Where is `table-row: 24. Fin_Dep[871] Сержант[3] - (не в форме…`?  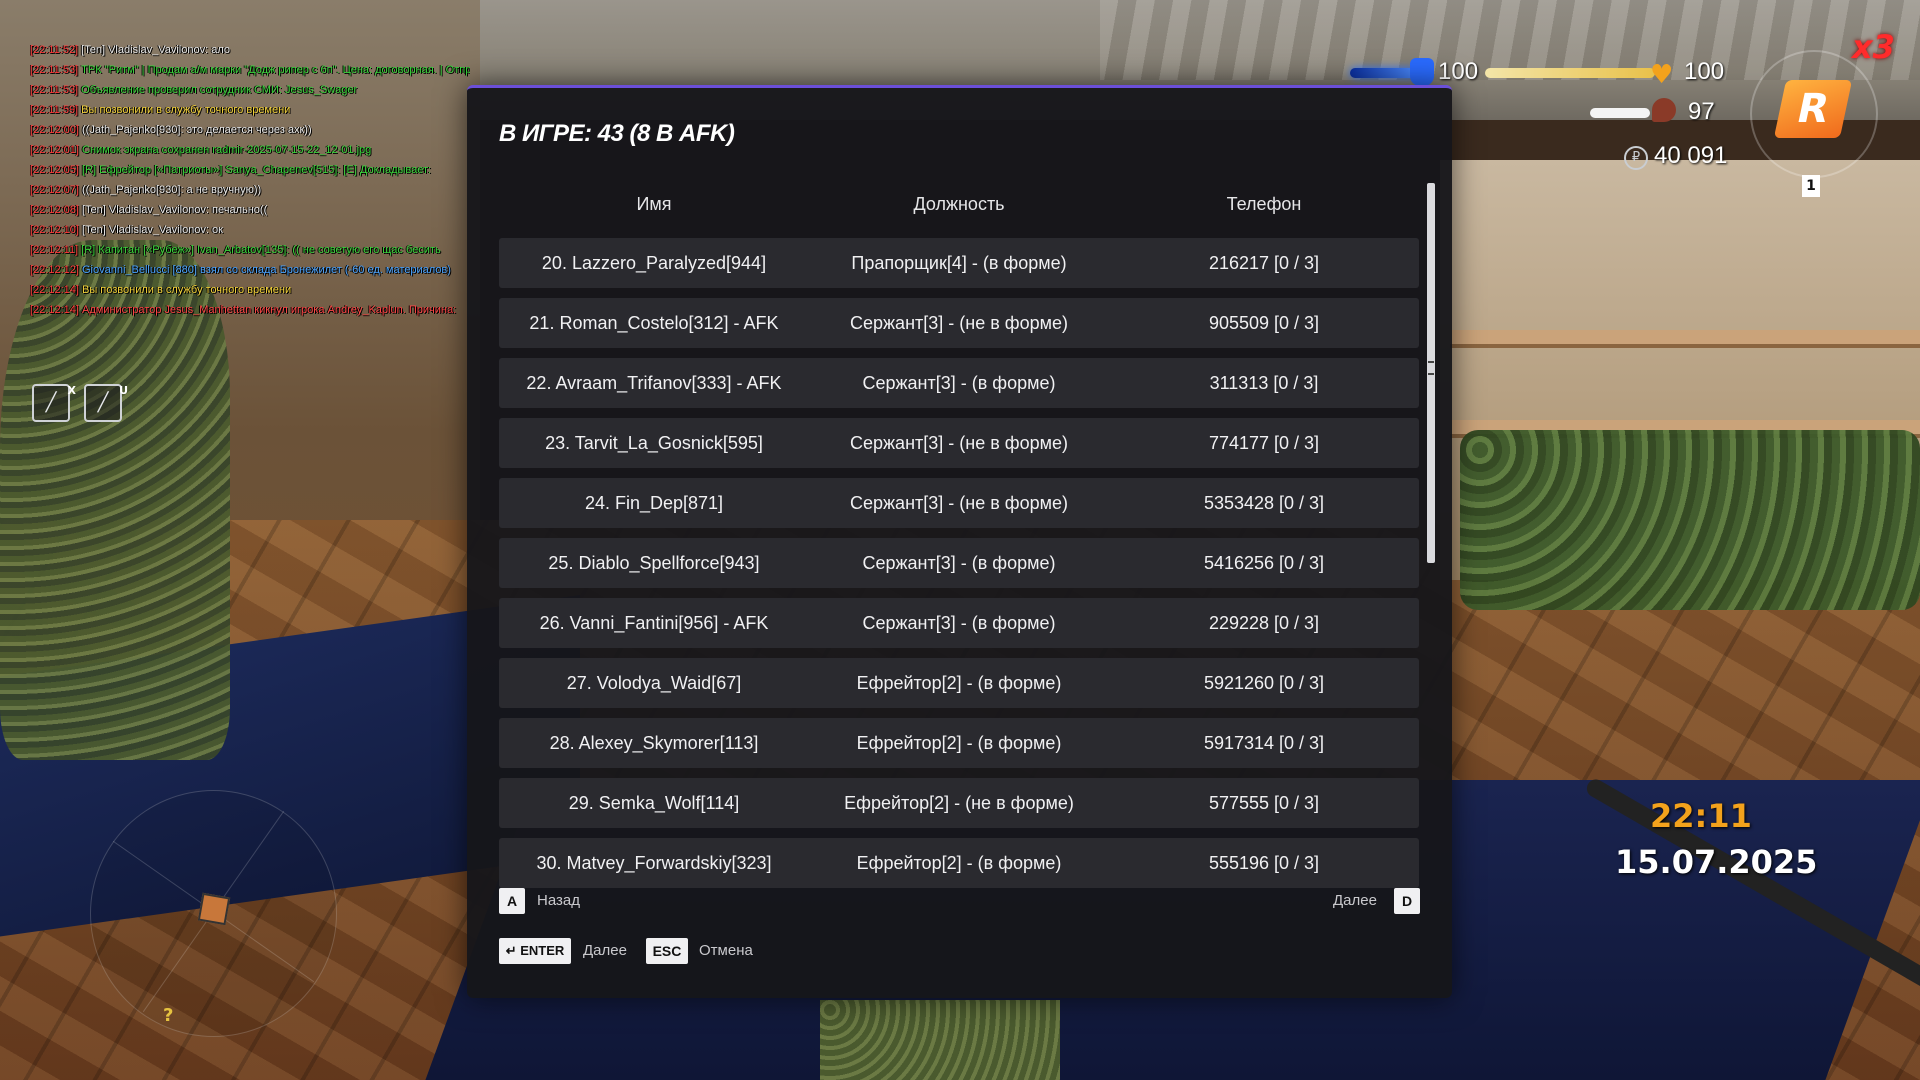
table-row: 24. Fin_Dep[871] Сержант[3] - (не в форме… is located at coordinates (959, 503).